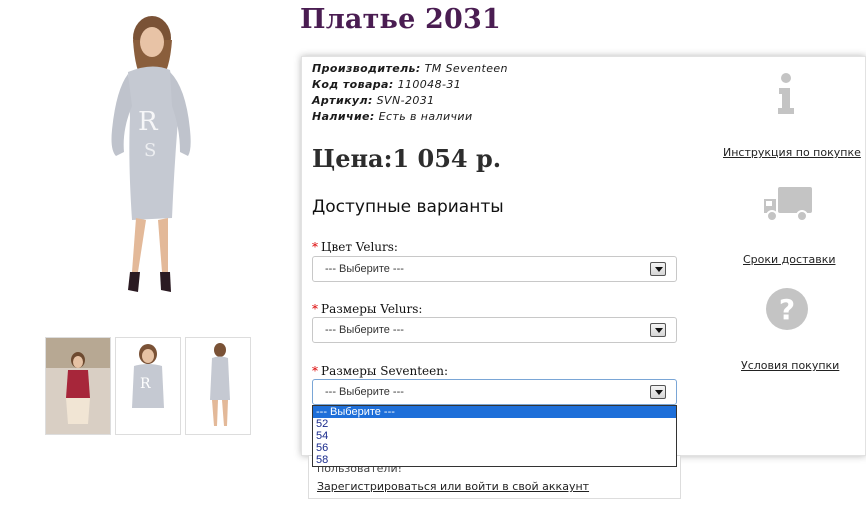  I want to click on info-label: Артикул:, so click(342, 100).